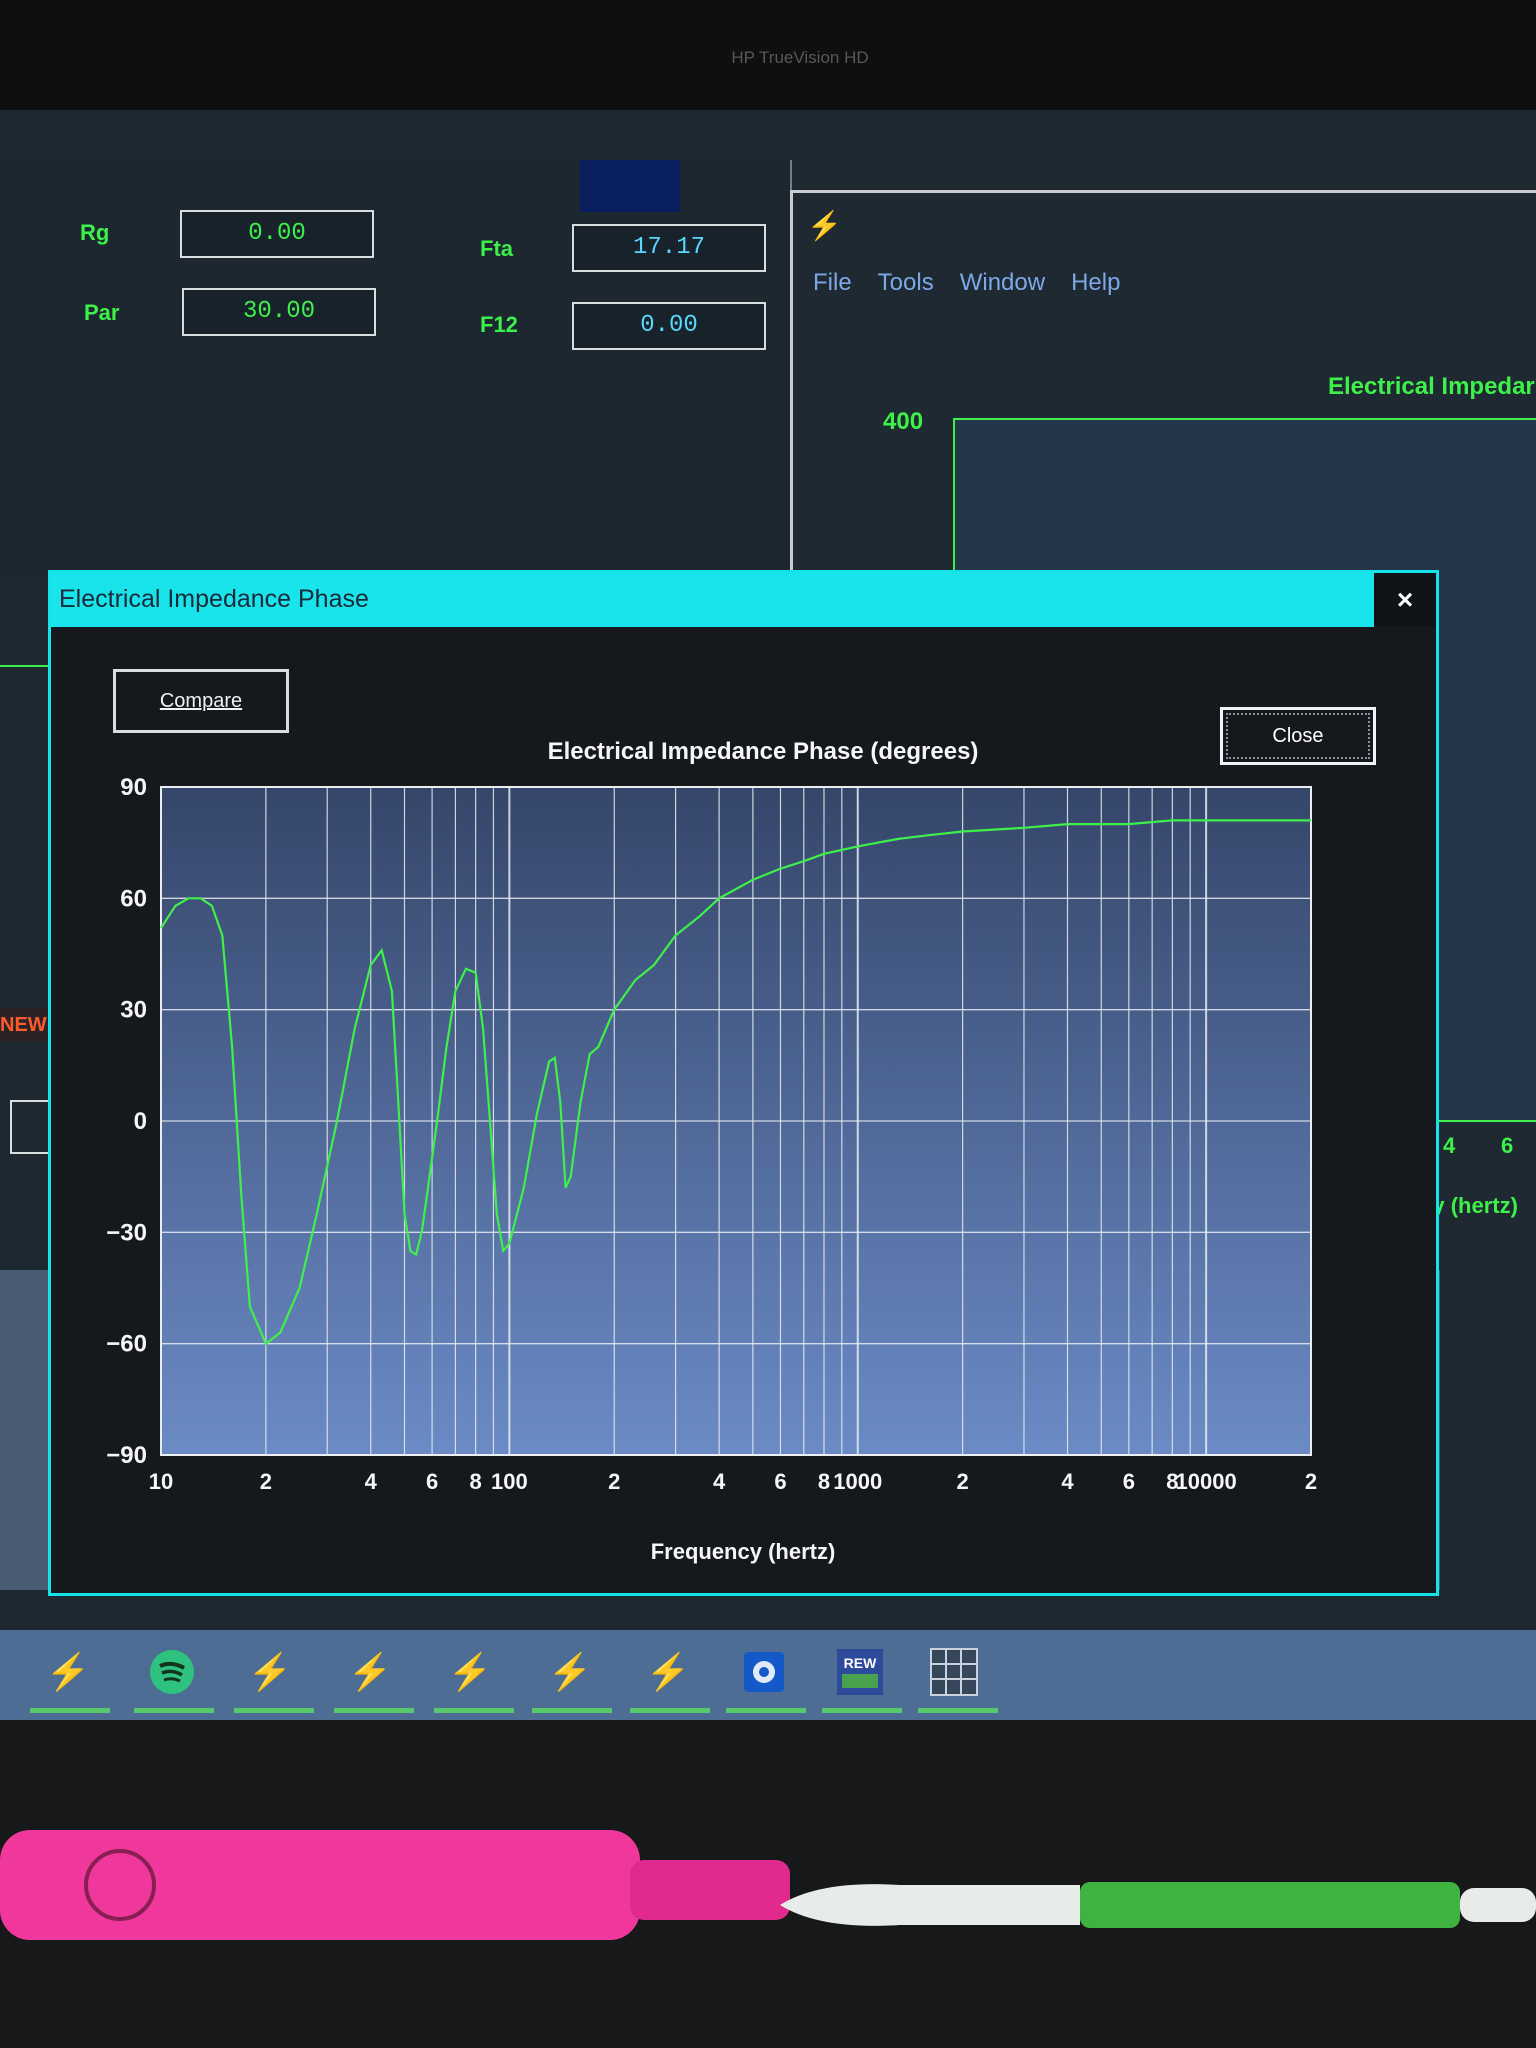  Describe the element at coordinates (669, 248) in the screenshot. I see `param-field-fta: 17.17` at that location.